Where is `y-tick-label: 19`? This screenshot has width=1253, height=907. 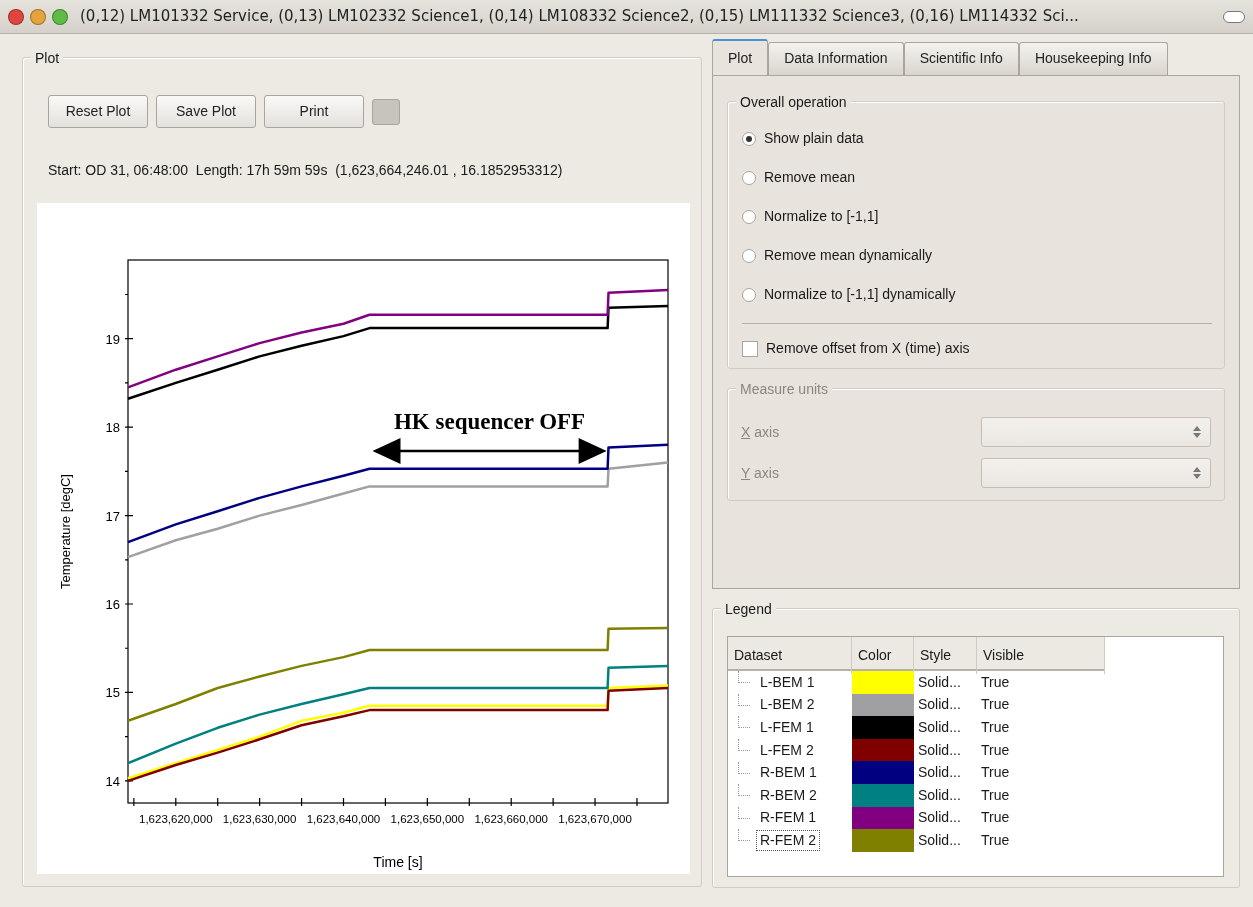 y-tick-label: 19 is located at coordinates (112, 339).